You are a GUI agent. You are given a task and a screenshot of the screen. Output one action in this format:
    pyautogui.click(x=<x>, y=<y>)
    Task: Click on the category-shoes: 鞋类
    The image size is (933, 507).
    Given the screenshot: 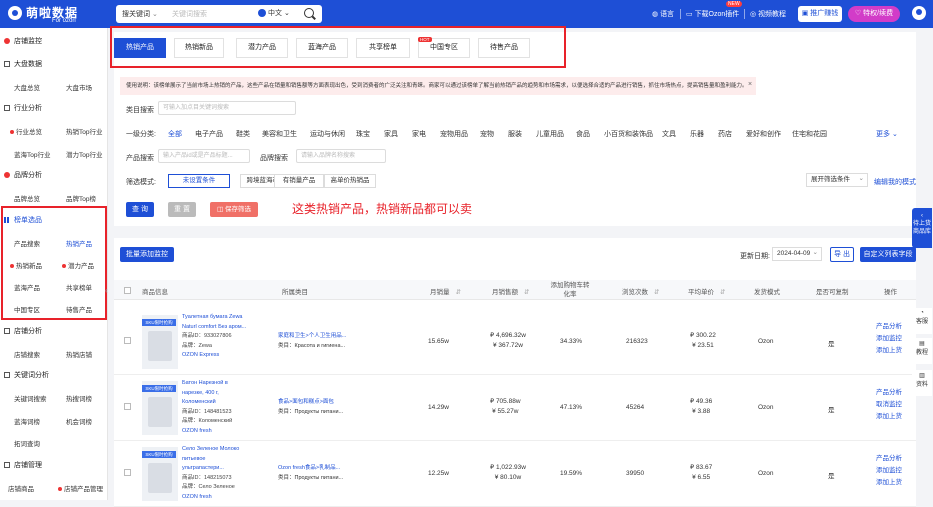 What is the action you would take?
    pyautogui.click(x=243, y=134)
    